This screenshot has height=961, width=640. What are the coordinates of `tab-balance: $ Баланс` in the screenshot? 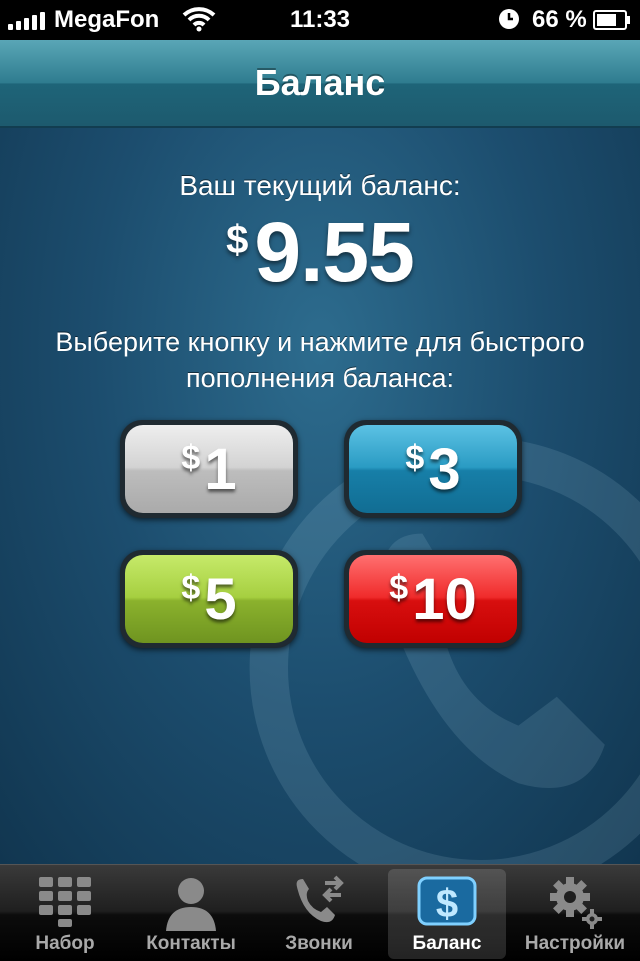 It's located at (447, 914).